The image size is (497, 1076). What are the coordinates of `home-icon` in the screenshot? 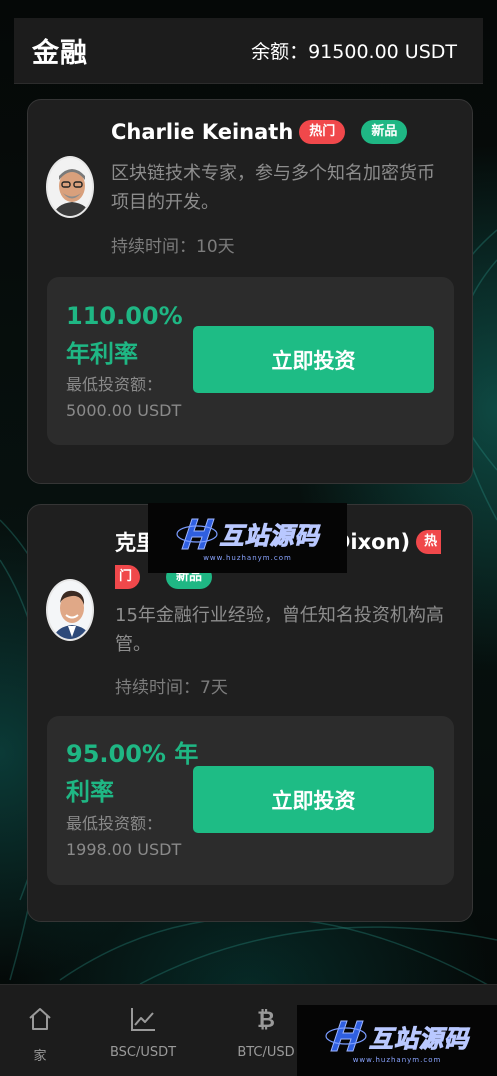 It's located at (40, 1019).